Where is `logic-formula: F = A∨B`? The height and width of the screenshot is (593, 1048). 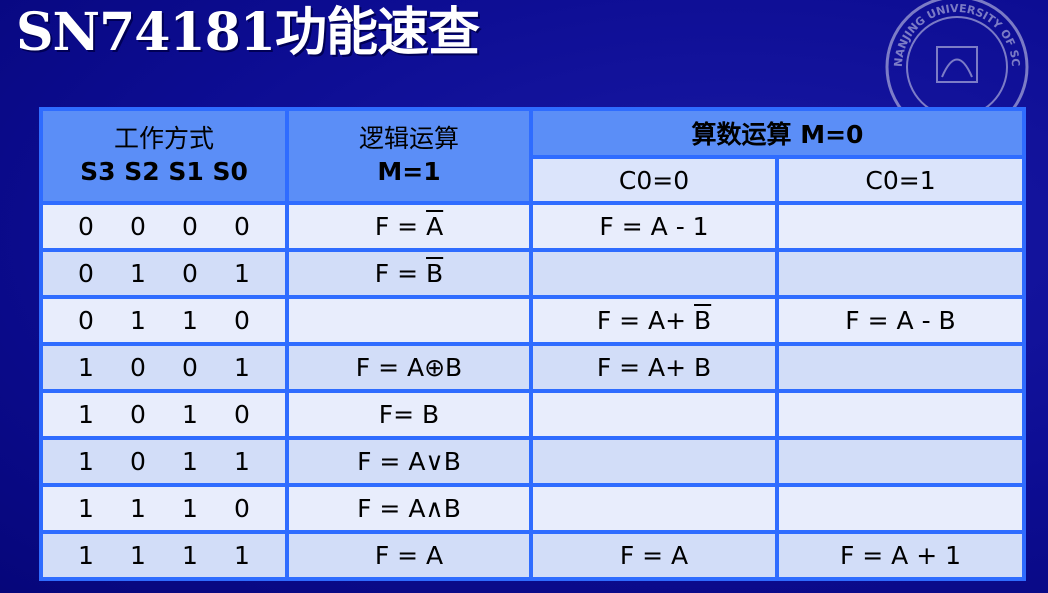
logic-formula: F = A∨B is located at coordinates (409, 461).